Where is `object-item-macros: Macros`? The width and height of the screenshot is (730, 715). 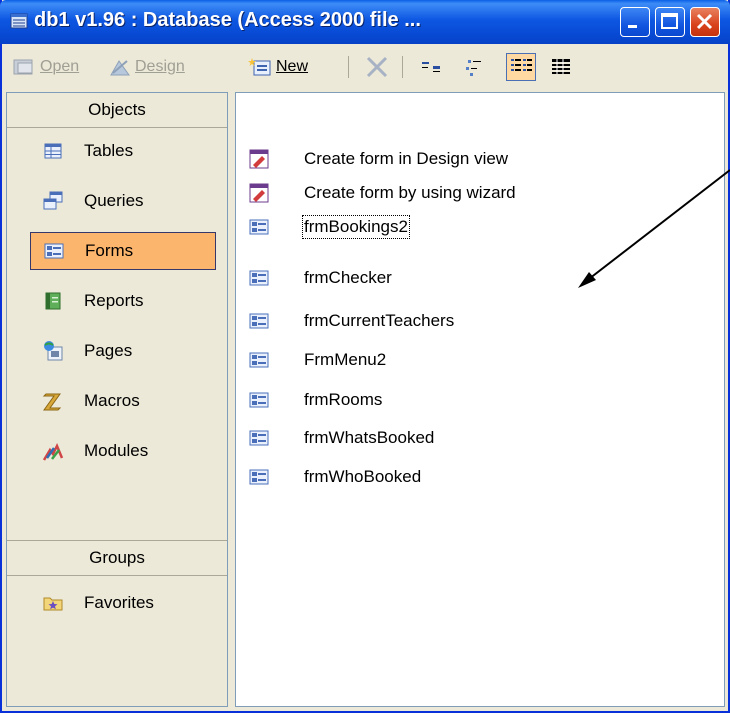
object-item-macros: Macros is located at coordinates (124, 401).